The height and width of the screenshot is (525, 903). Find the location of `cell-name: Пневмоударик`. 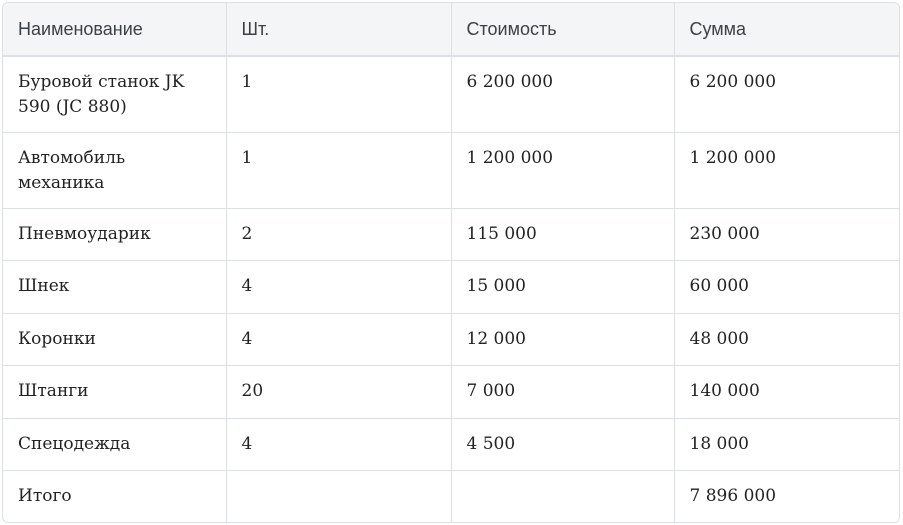

cell-name: Пневмоударик is located at coordinates (115, 235).